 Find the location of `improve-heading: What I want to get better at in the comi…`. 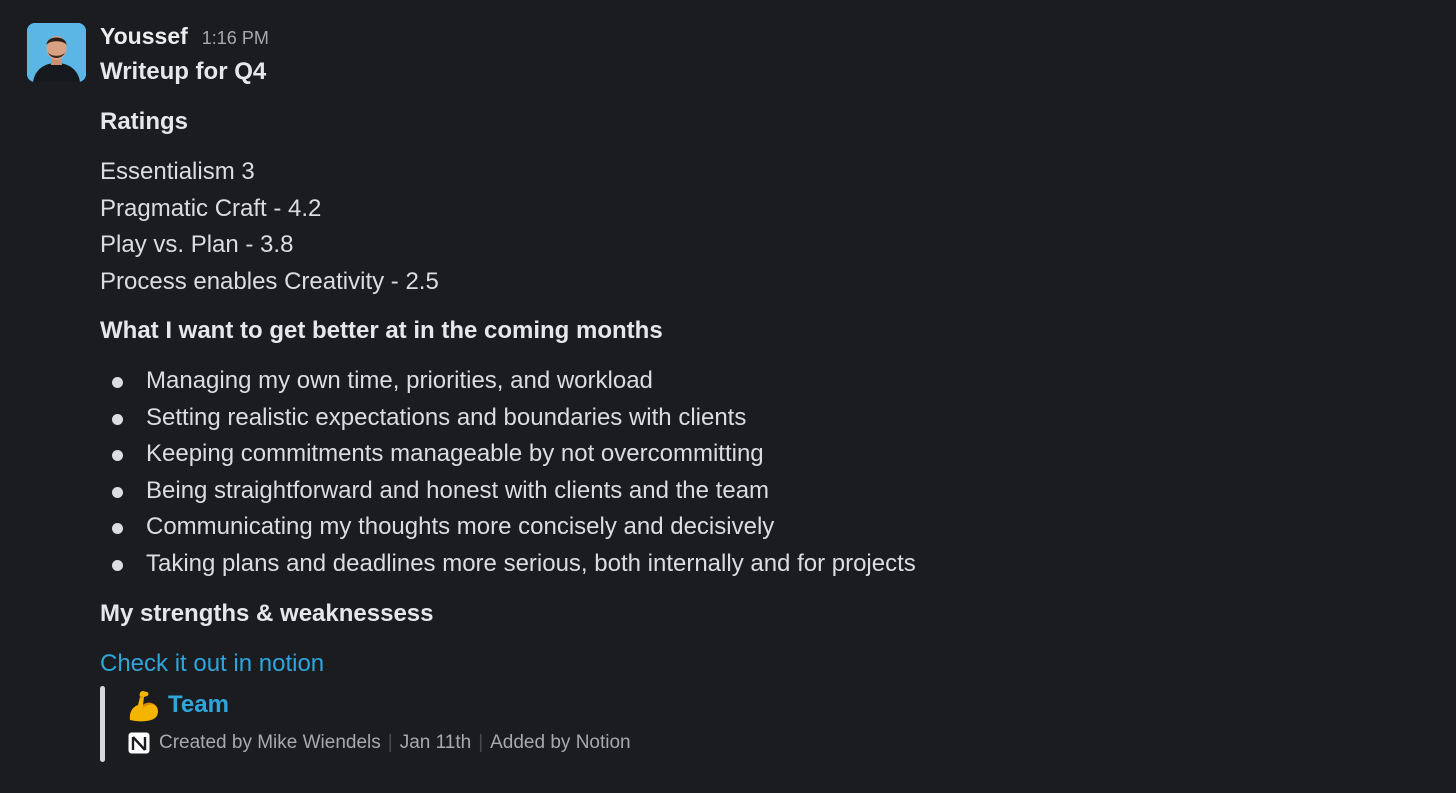

improve-heading: What I want to get better at in the comi… is located at coordinates (381, 330).